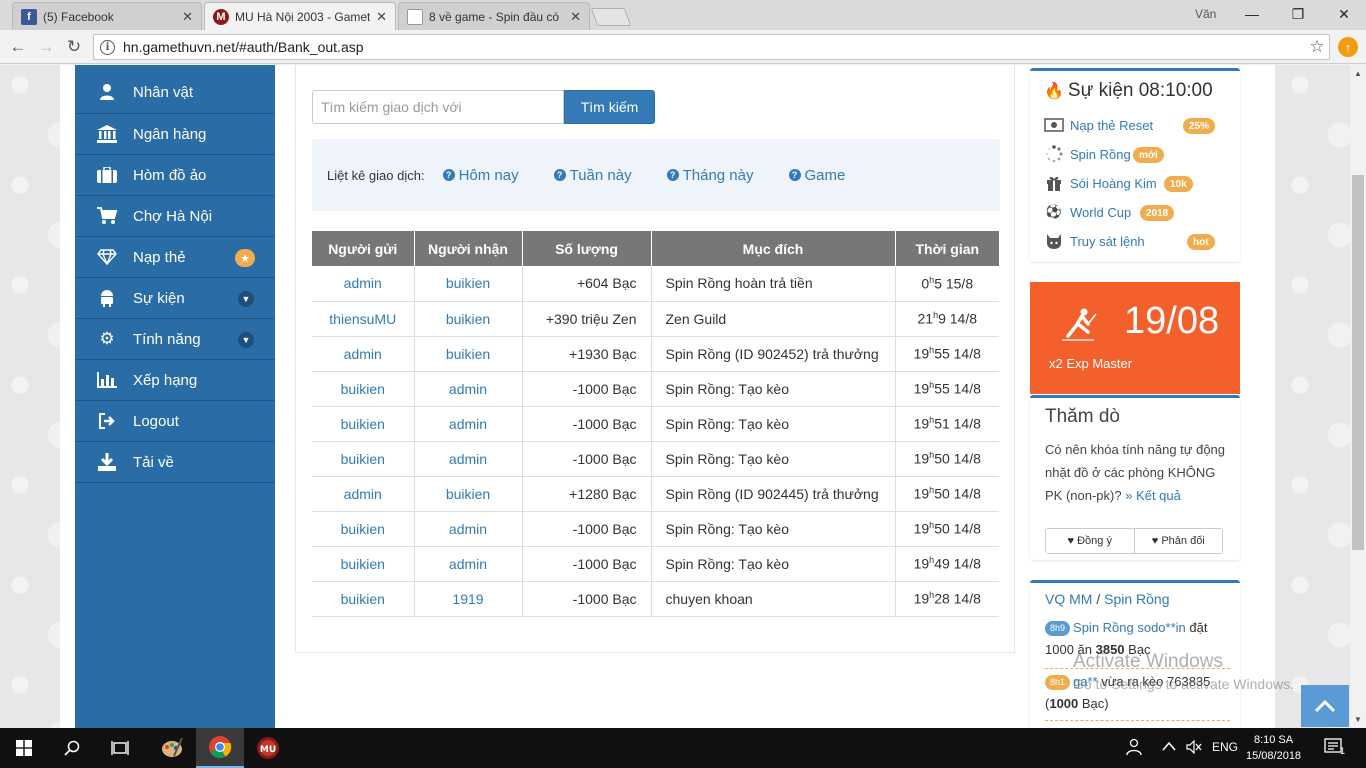  I want to click on sidebar-item-label: Chợ Hà Nội, so click(173, 216).